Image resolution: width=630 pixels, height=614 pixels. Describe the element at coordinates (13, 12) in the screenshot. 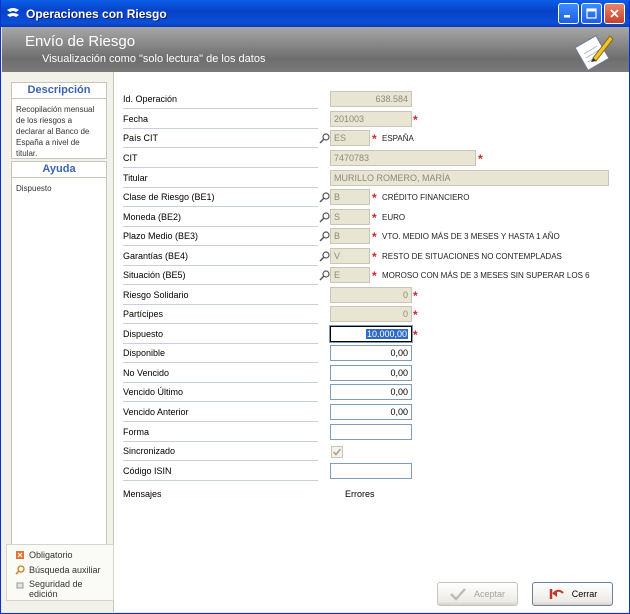

I see `app-logo-icon` at that location.